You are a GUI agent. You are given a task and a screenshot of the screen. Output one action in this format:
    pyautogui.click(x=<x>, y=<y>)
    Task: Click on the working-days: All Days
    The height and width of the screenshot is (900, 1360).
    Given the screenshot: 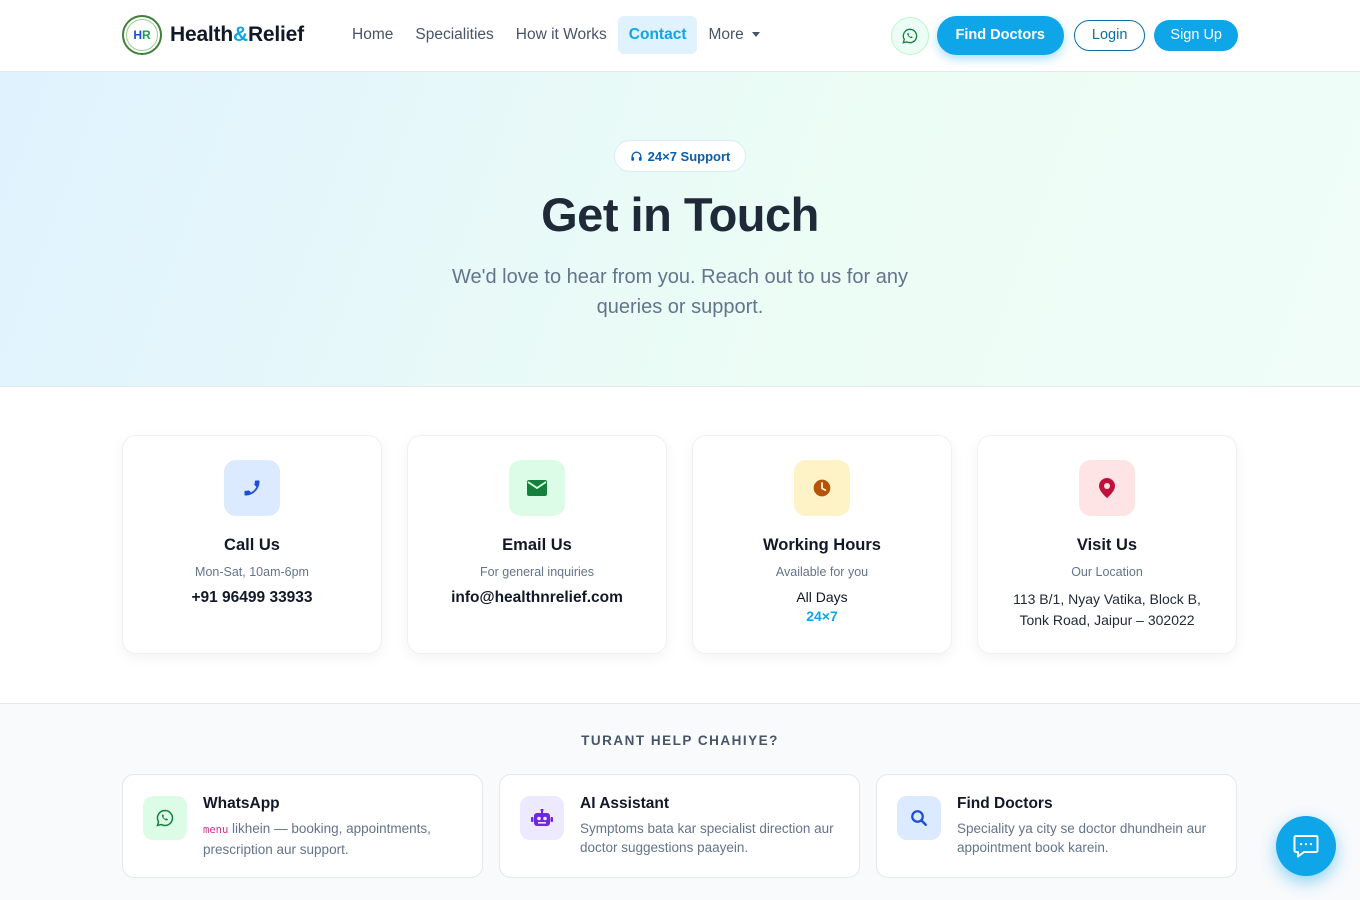 What is the action you would take?
    pyautogui.click(x=822, y=597)
    